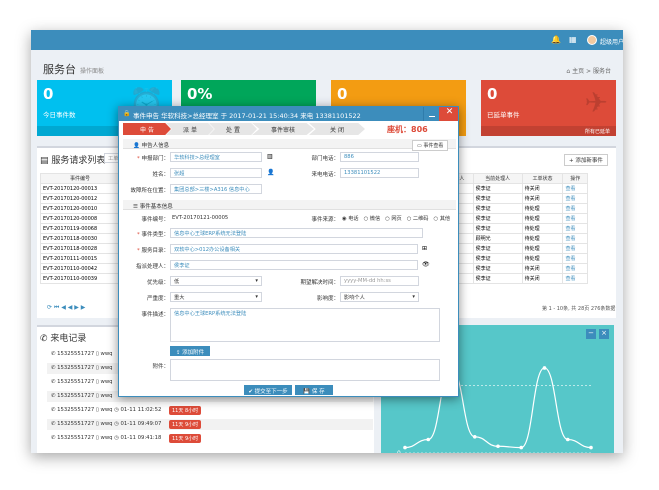 The width and height of the screenshot is (659, 490). Describe the element at coordinates (97, 396) in the screenshot. I see `user-small-icon: ▯` at that location.